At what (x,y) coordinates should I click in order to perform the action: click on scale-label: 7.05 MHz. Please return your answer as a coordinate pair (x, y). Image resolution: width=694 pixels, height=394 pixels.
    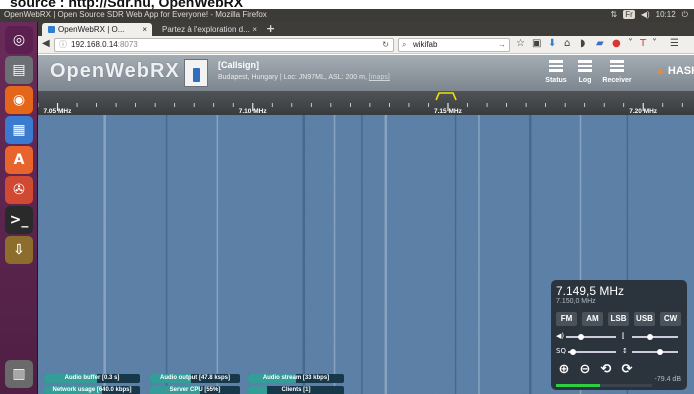
    Looking at the image, I should click on (58, 111).